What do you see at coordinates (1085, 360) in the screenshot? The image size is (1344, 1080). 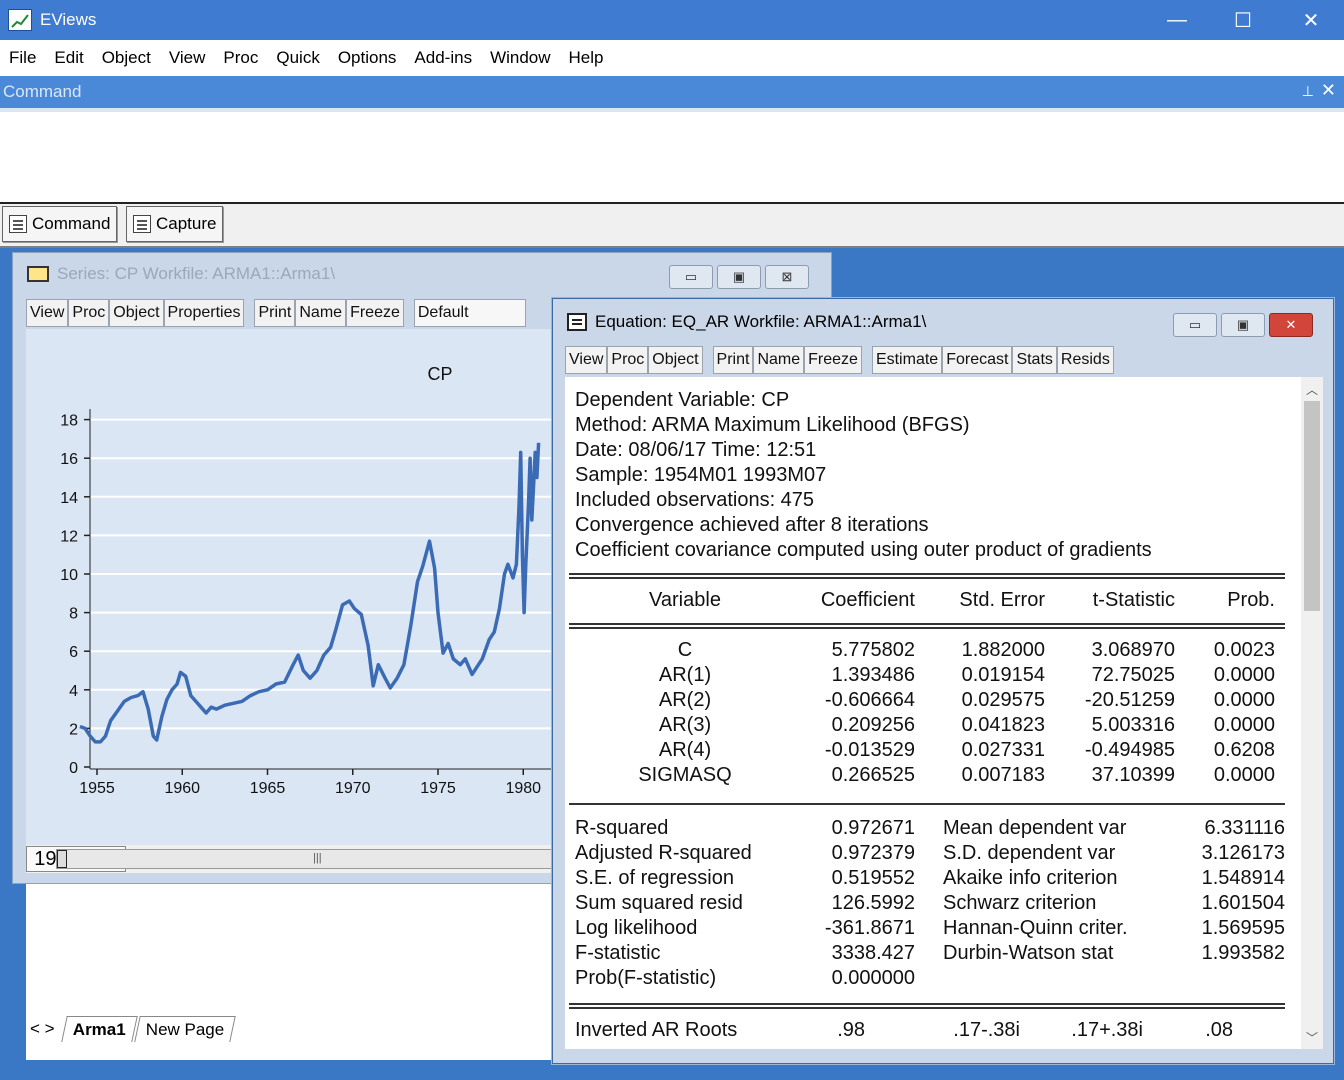 I see `eq-resids-button: Resids` at bounding box center [1085, 360].